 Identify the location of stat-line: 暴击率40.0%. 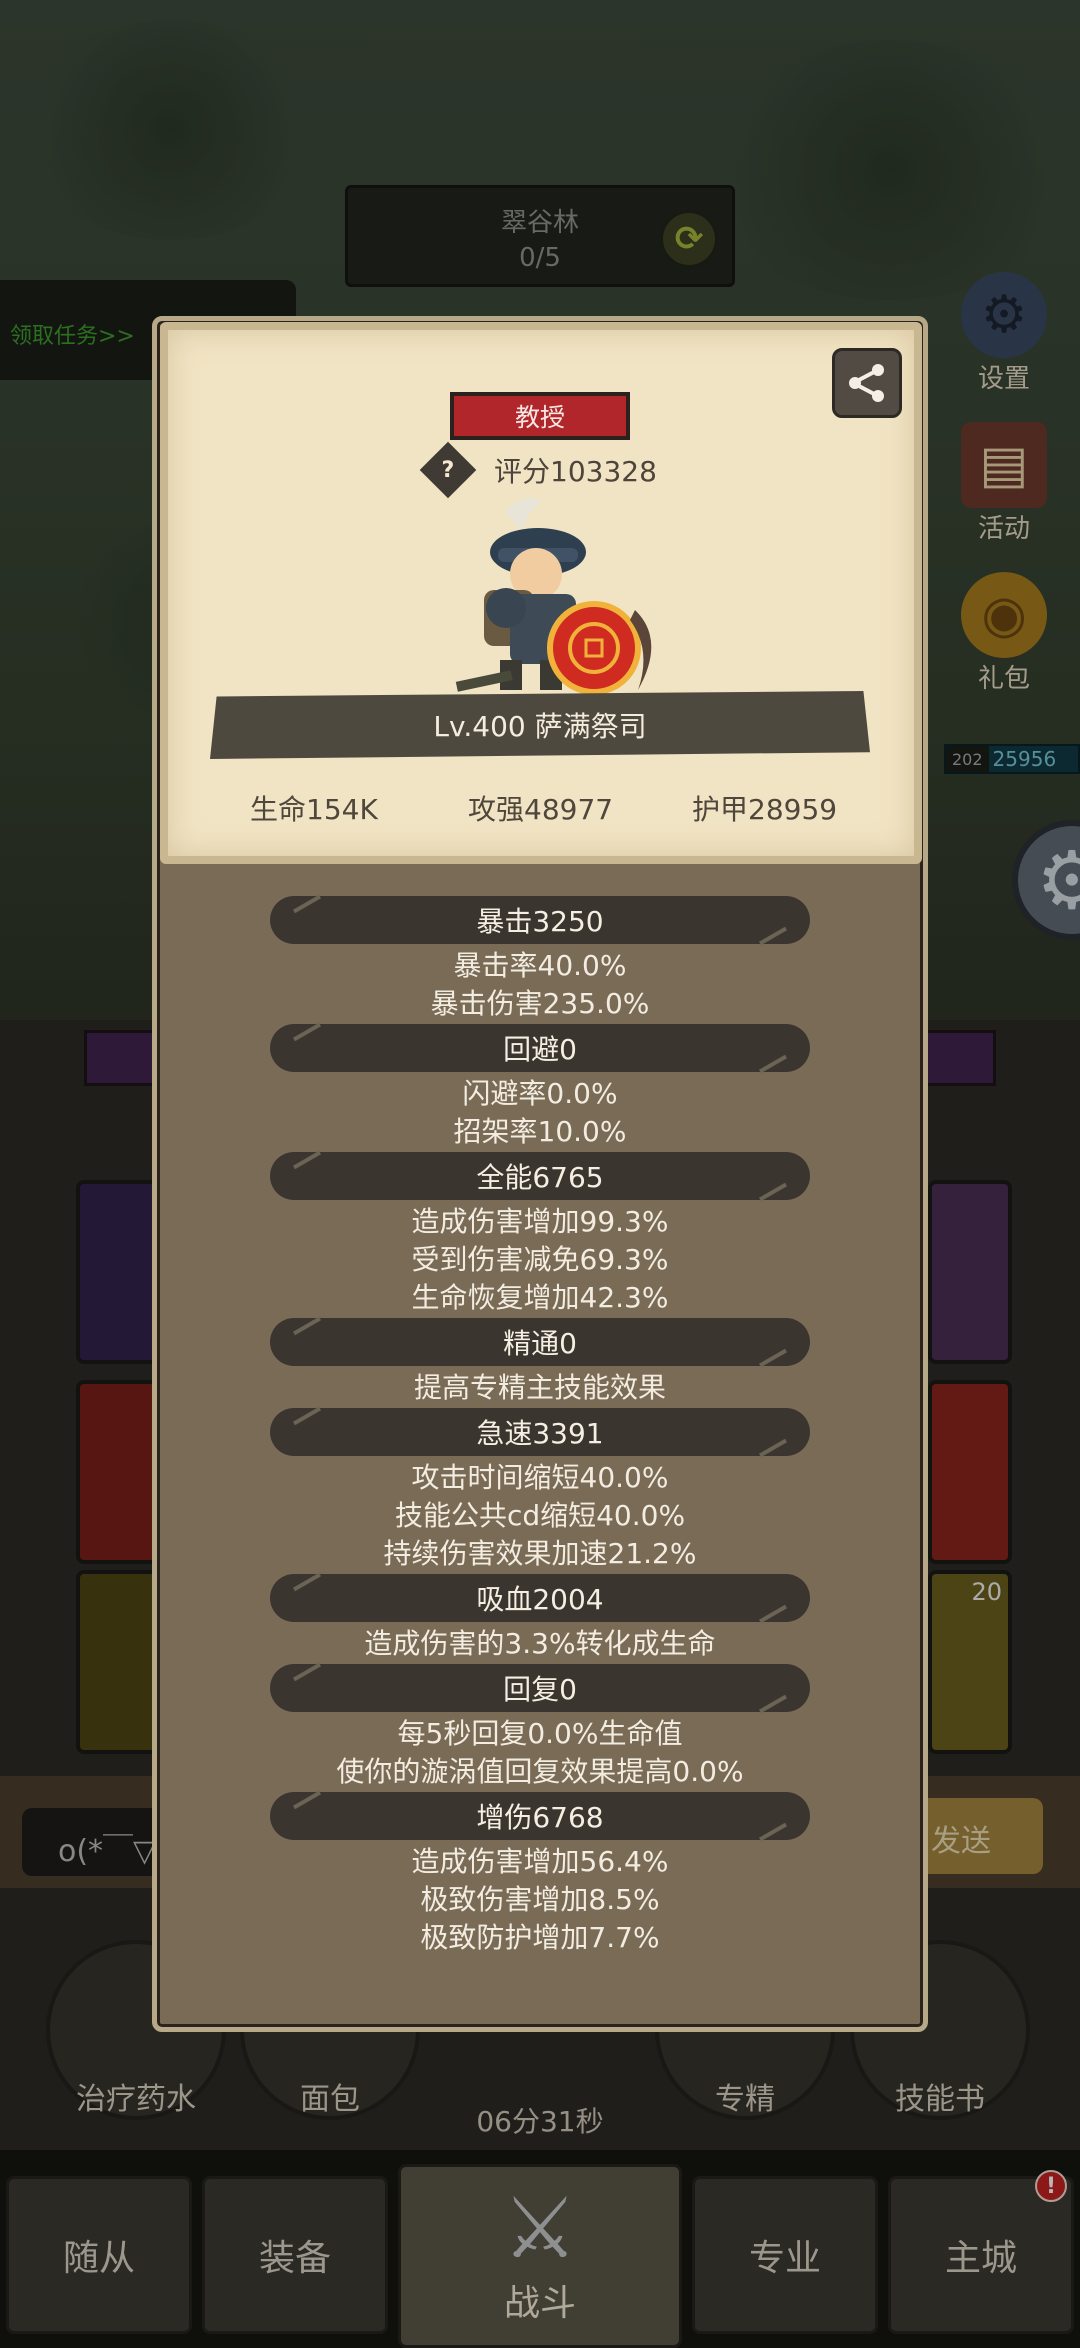
(540, 965).